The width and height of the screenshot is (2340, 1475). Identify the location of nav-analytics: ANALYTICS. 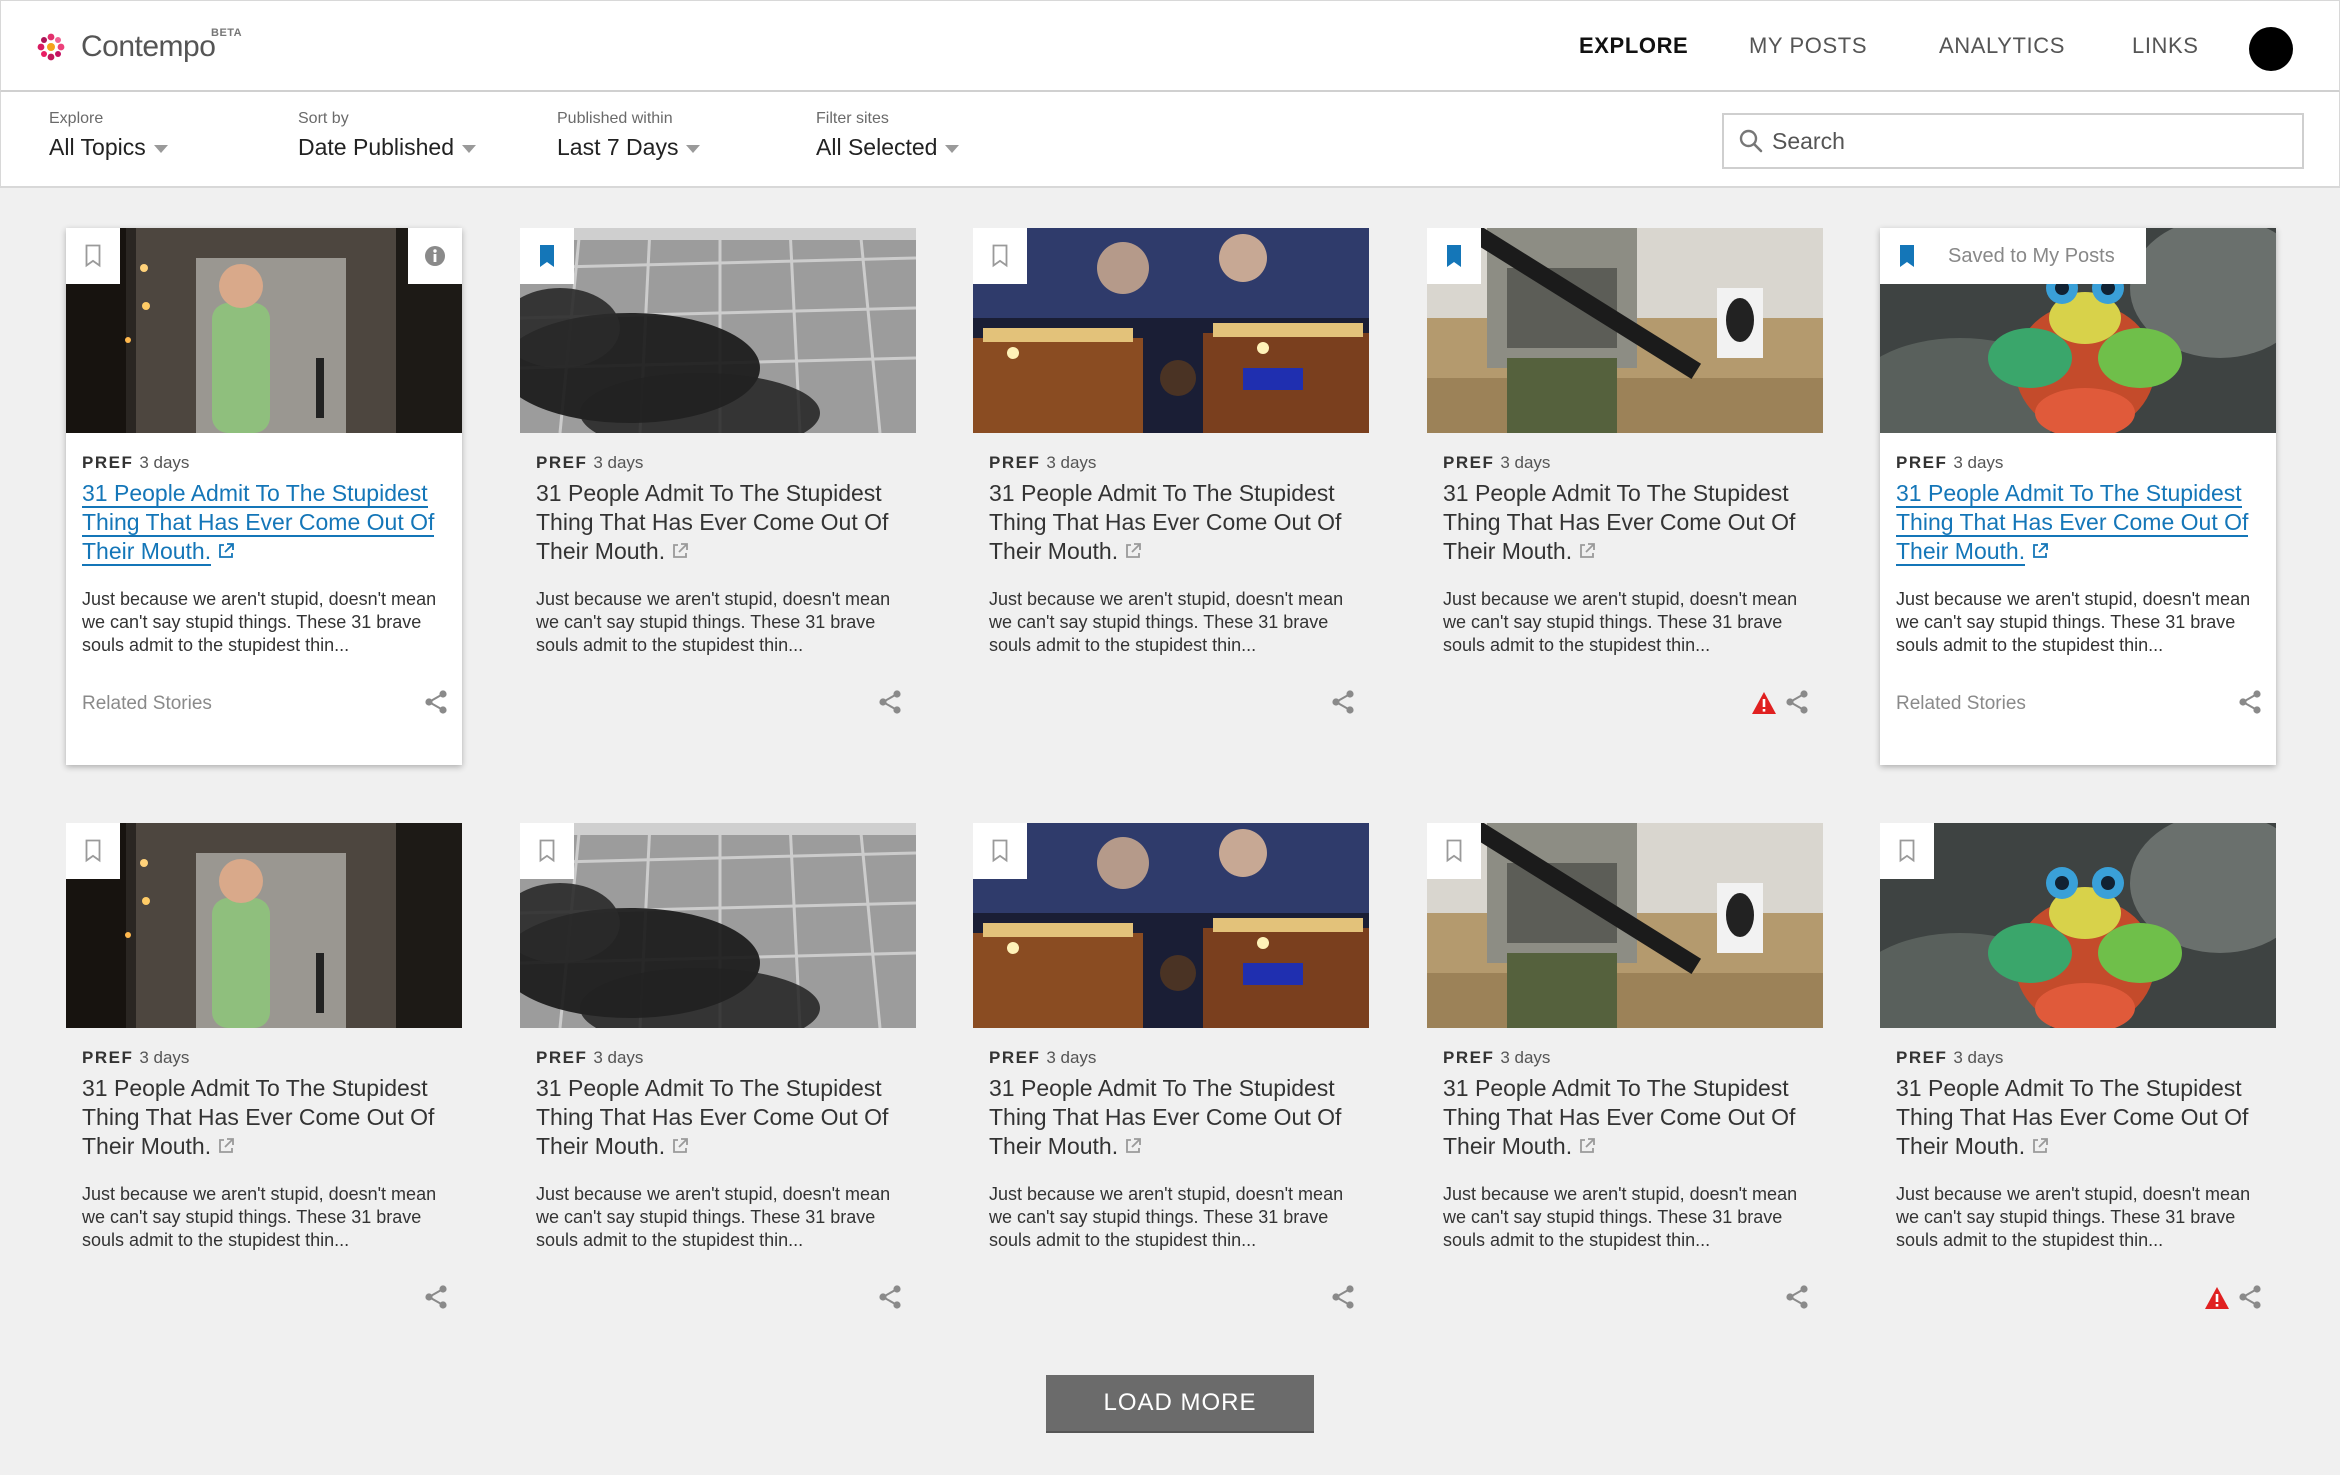
(2002, 46).